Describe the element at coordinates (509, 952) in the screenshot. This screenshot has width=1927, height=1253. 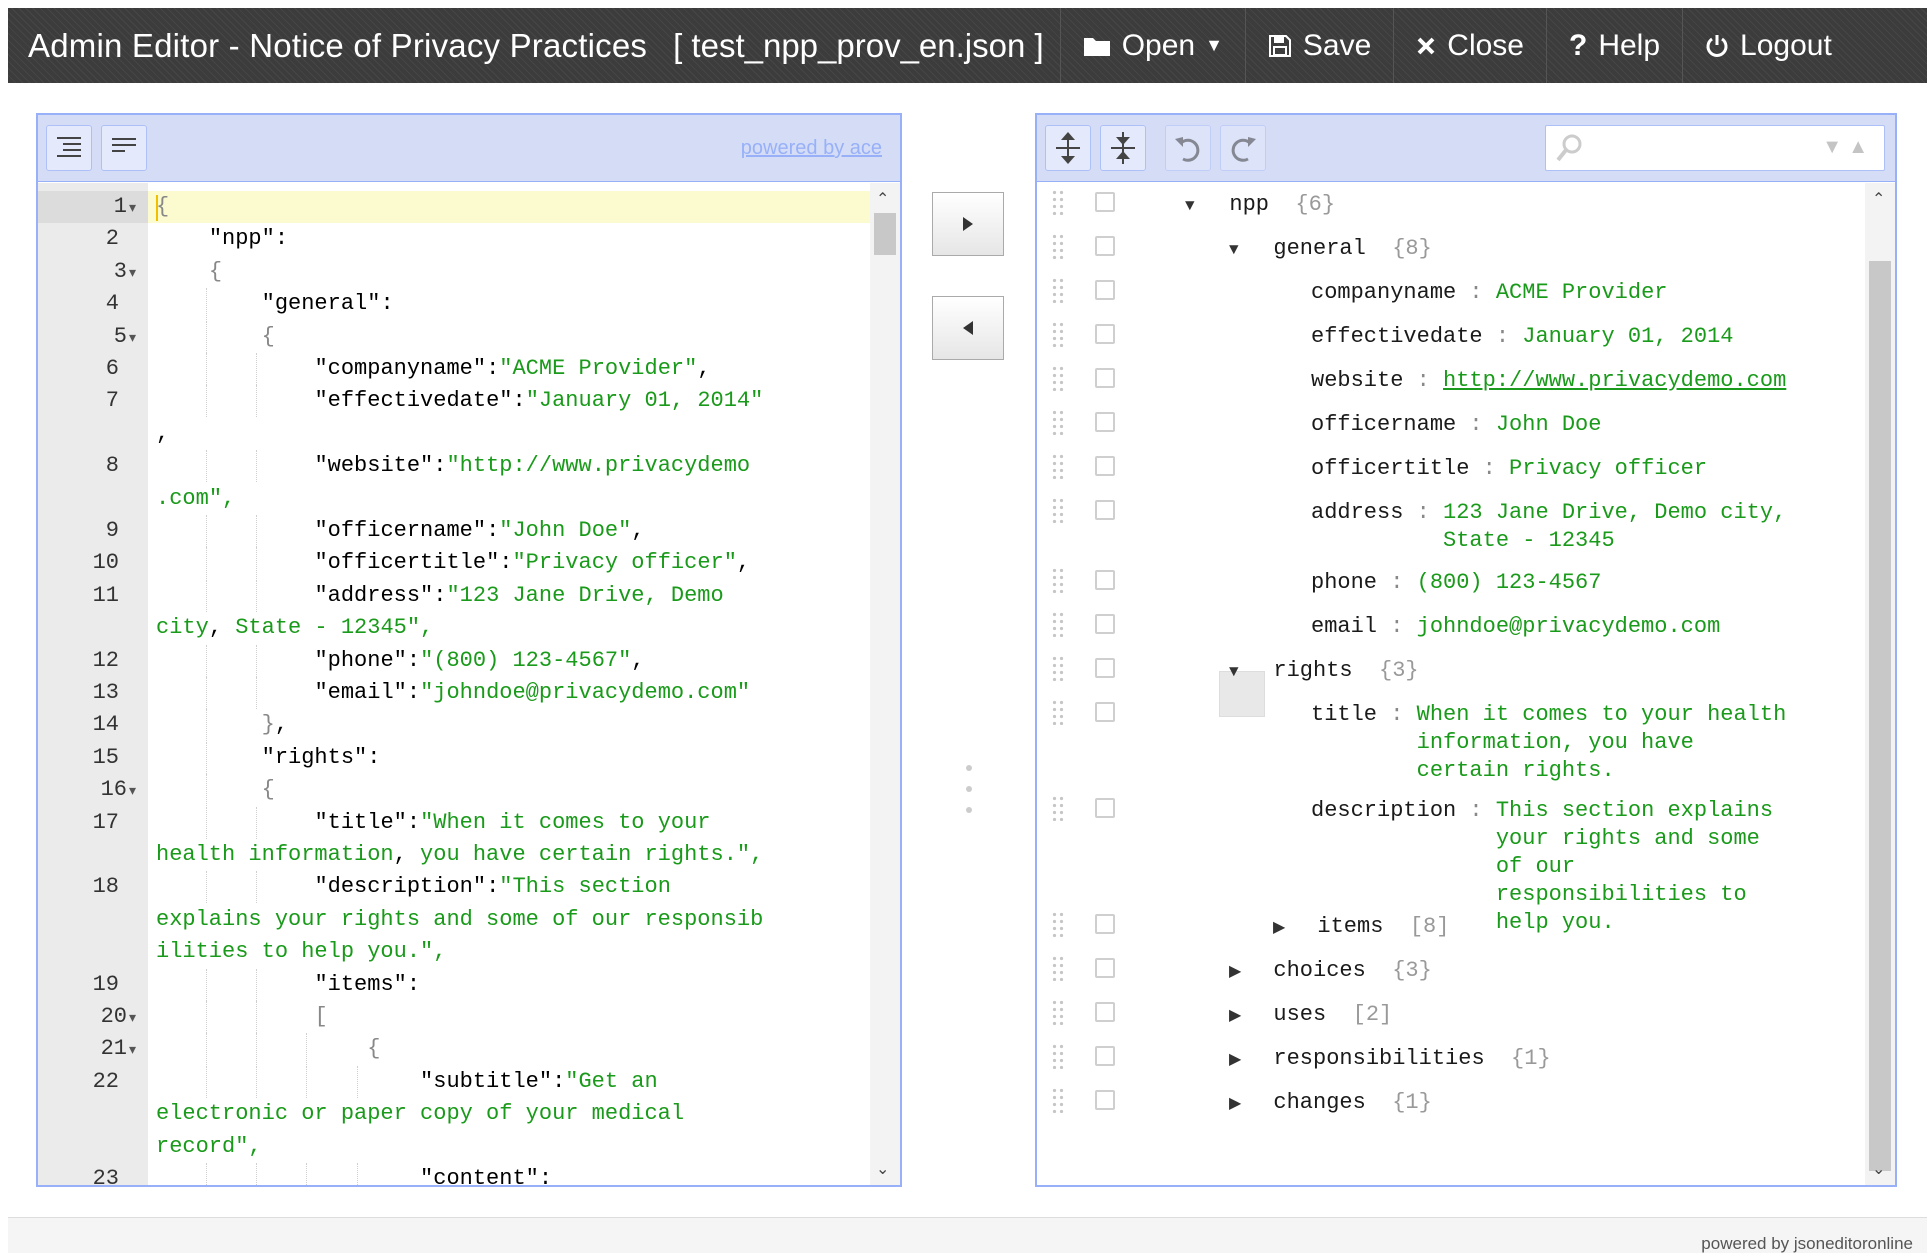
I see `code-line: ilities to help you.",` at that location.